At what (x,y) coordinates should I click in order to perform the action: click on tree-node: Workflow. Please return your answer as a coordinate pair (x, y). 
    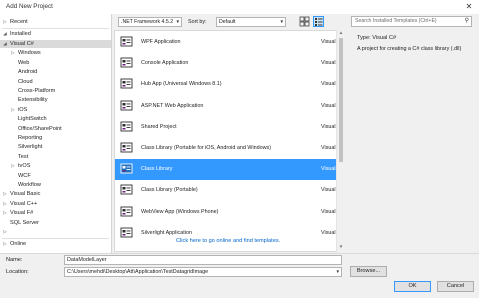
    Looking at the image, I should click on (55, 185).